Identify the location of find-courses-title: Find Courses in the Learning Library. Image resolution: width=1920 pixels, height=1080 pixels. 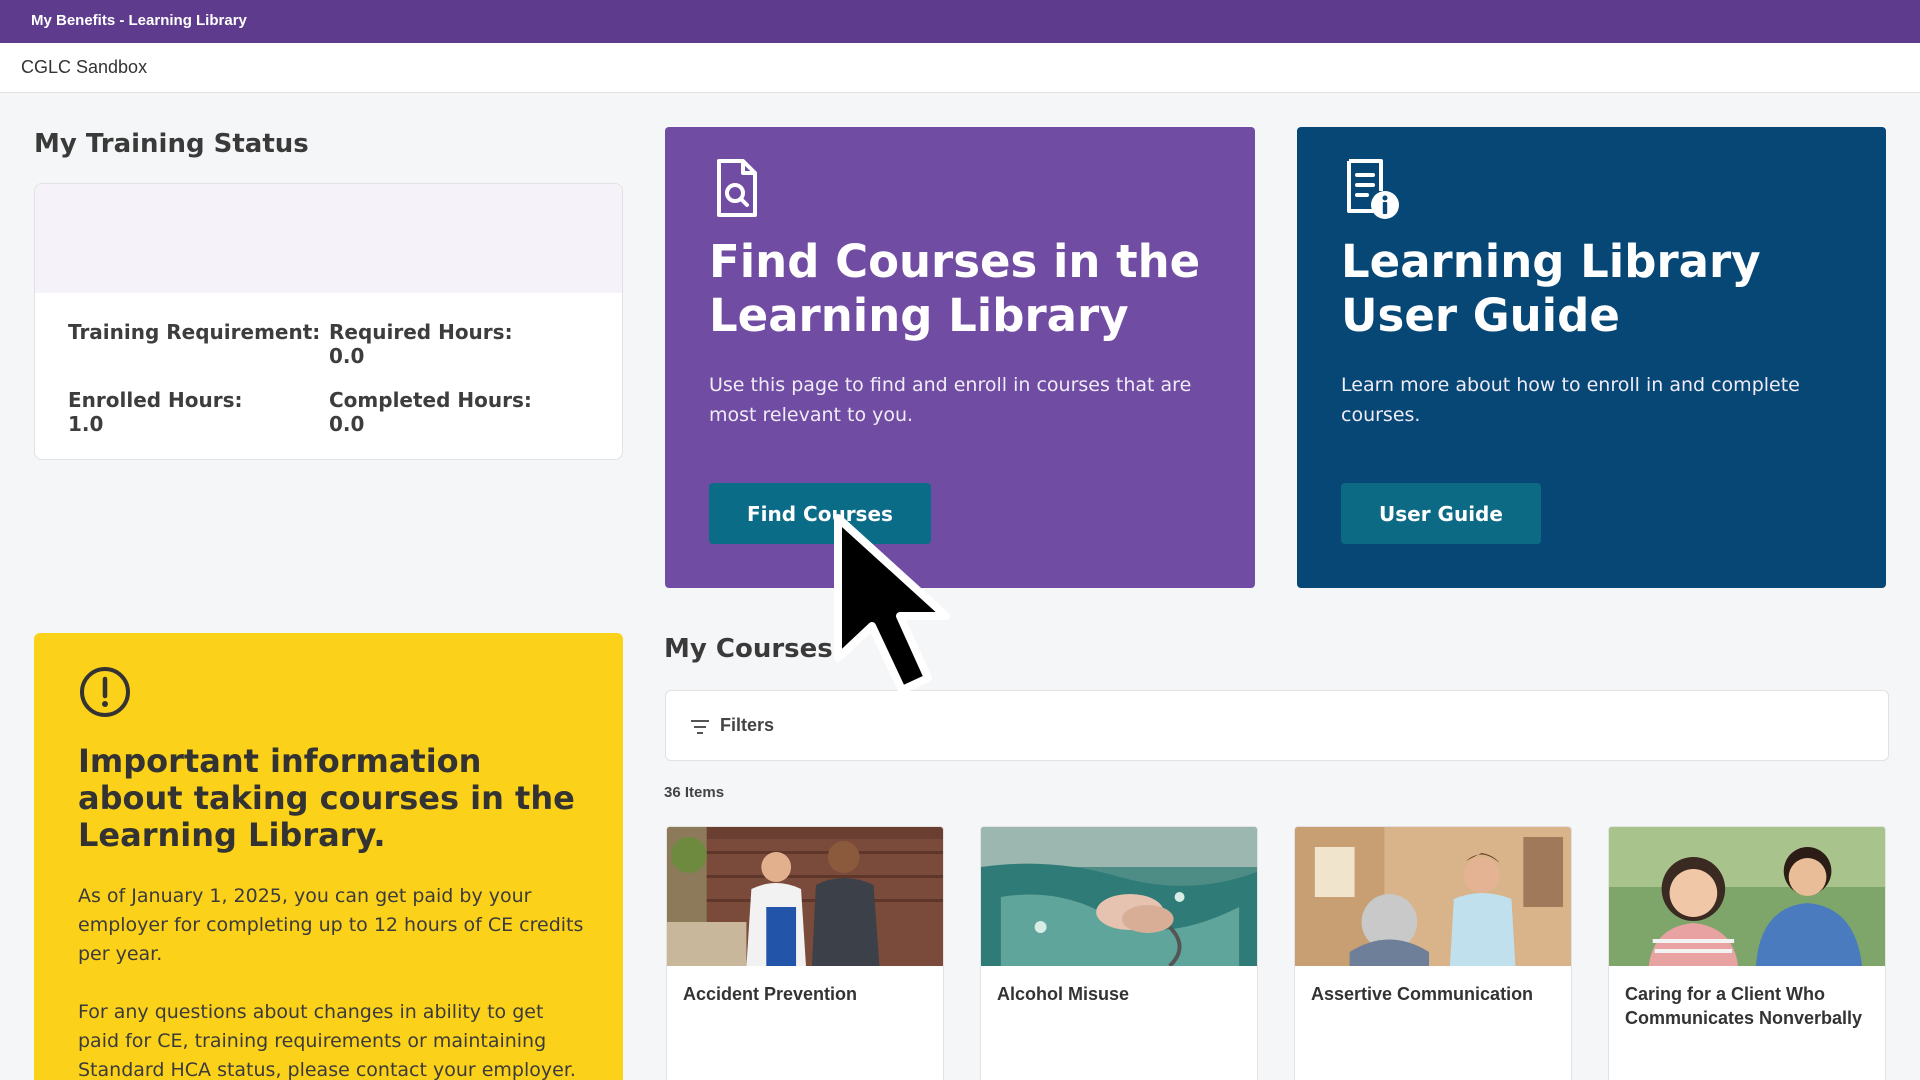
(955, 288).